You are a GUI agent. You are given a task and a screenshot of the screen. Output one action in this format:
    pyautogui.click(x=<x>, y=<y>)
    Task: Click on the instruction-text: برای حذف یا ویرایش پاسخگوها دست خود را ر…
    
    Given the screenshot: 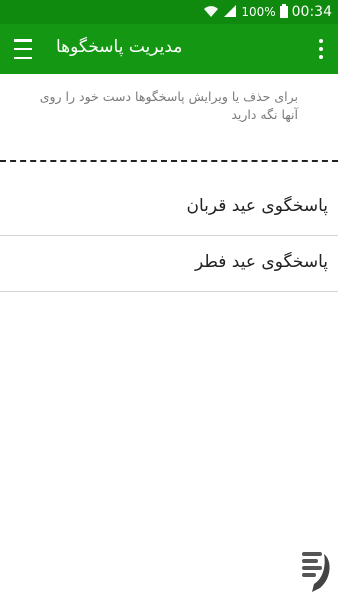 What is the action you would take?
    pyautogui.click(x=168, y=105)
    